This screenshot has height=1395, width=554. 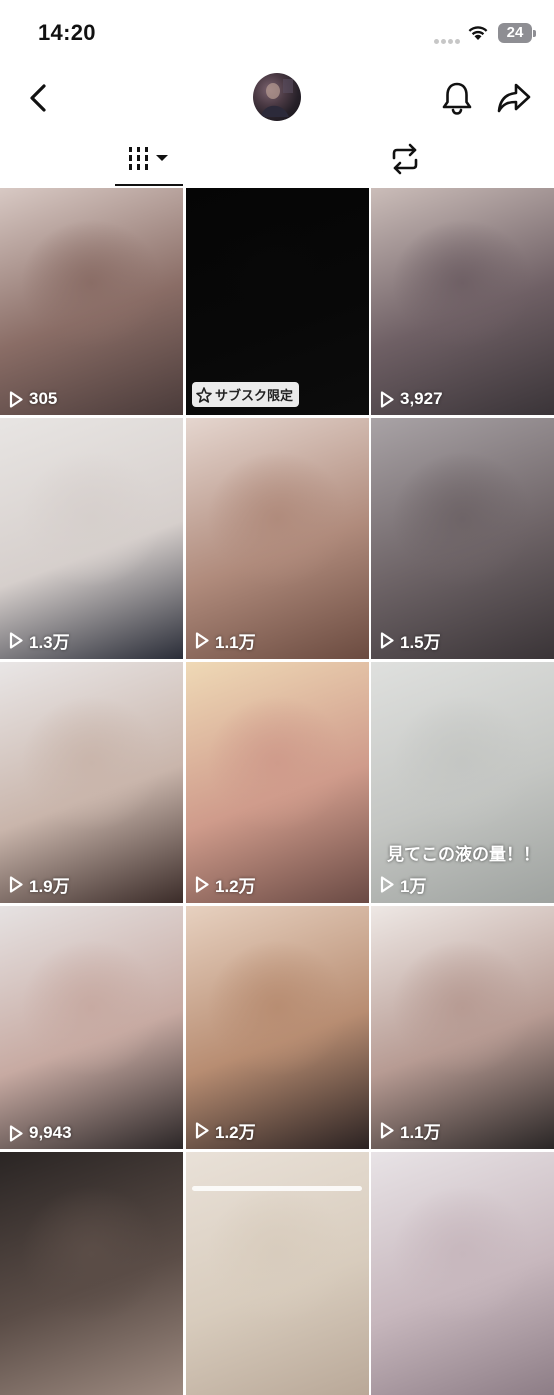 What do you see at coordinates (463, 854) in the screenshot?
I see `video-caption: 見てこの液の量！！` at bounding box center [463, 854].